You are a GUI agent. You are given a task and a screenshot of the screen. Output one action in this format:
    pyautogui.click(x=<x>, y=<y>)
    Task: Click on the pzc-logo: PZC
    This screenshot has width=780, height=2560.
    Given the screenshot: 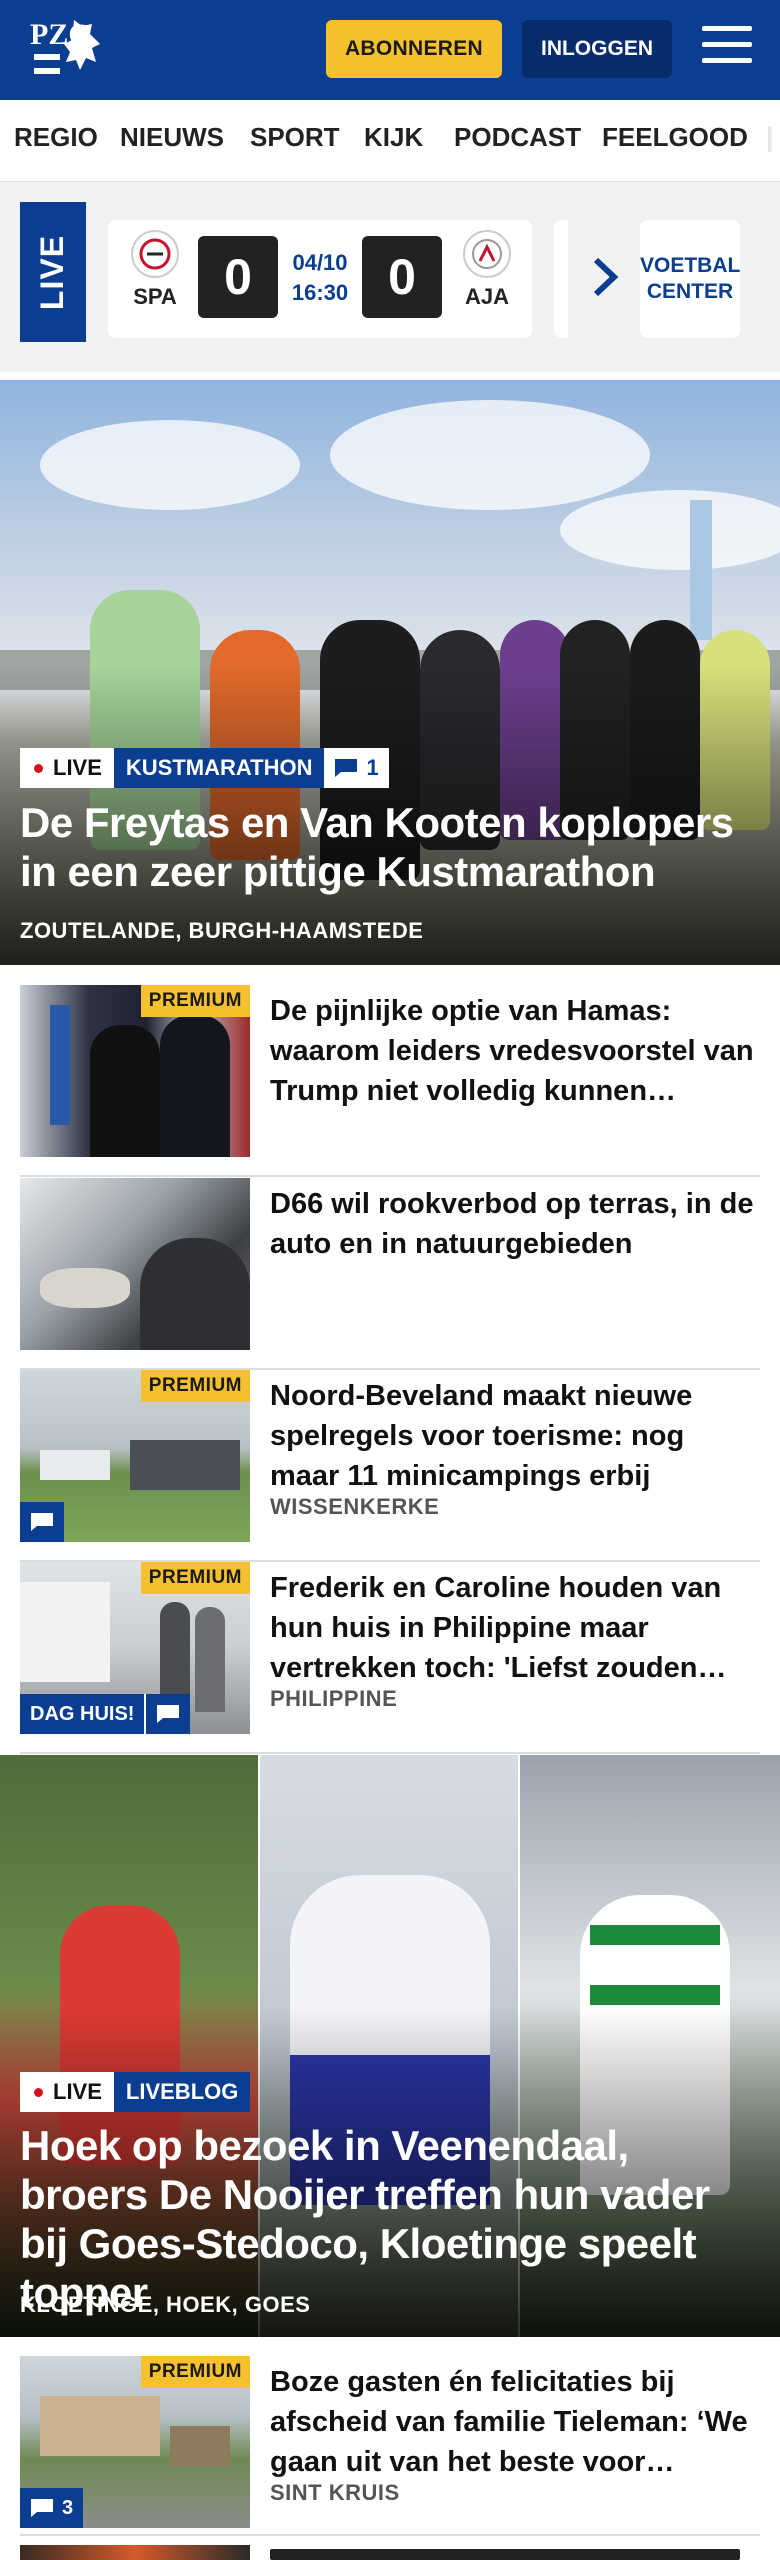 What is the action you would take?
    pyautogui.click(x=70, y=50)
    